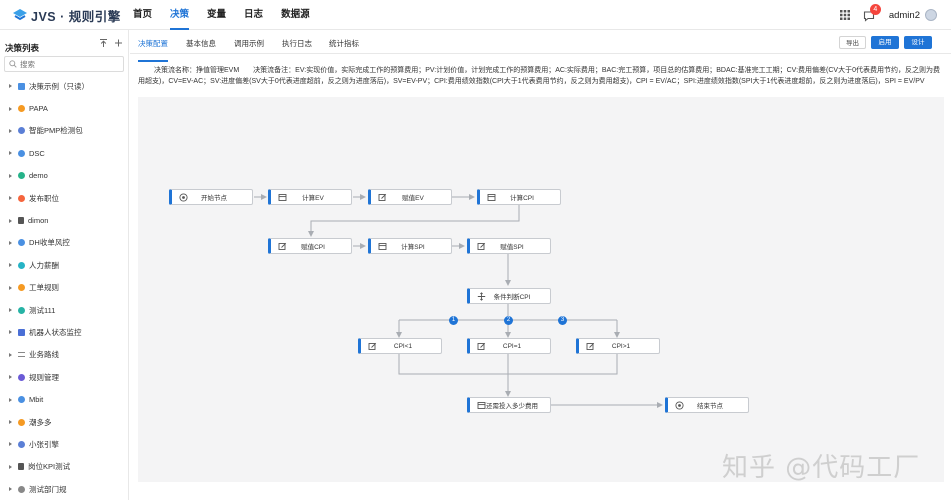  I want to click on node-label: 结束节点, so click(710, 406).